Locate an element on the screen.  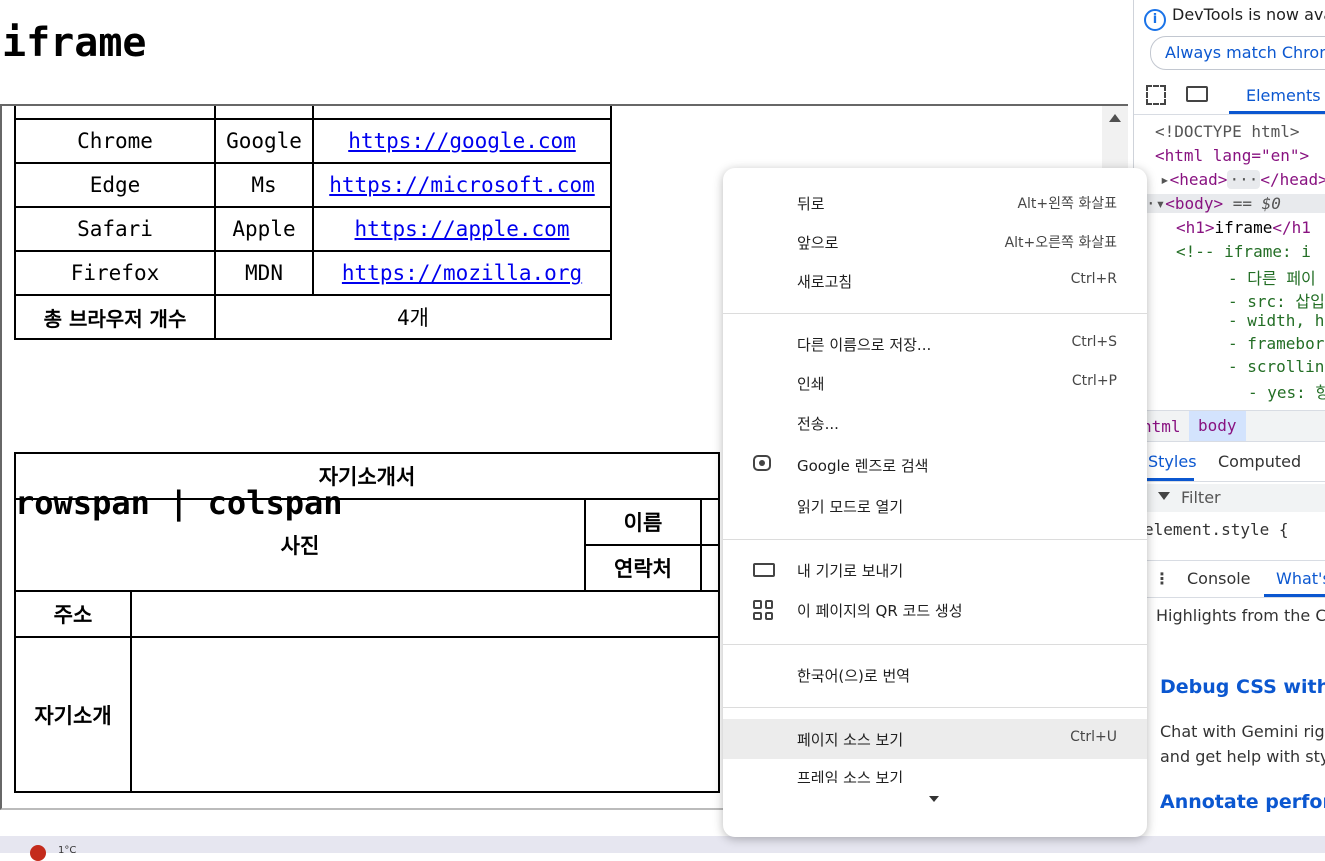
dom-body-selected: ·▾<body> == $0 is located at coordinates (1235, 203).